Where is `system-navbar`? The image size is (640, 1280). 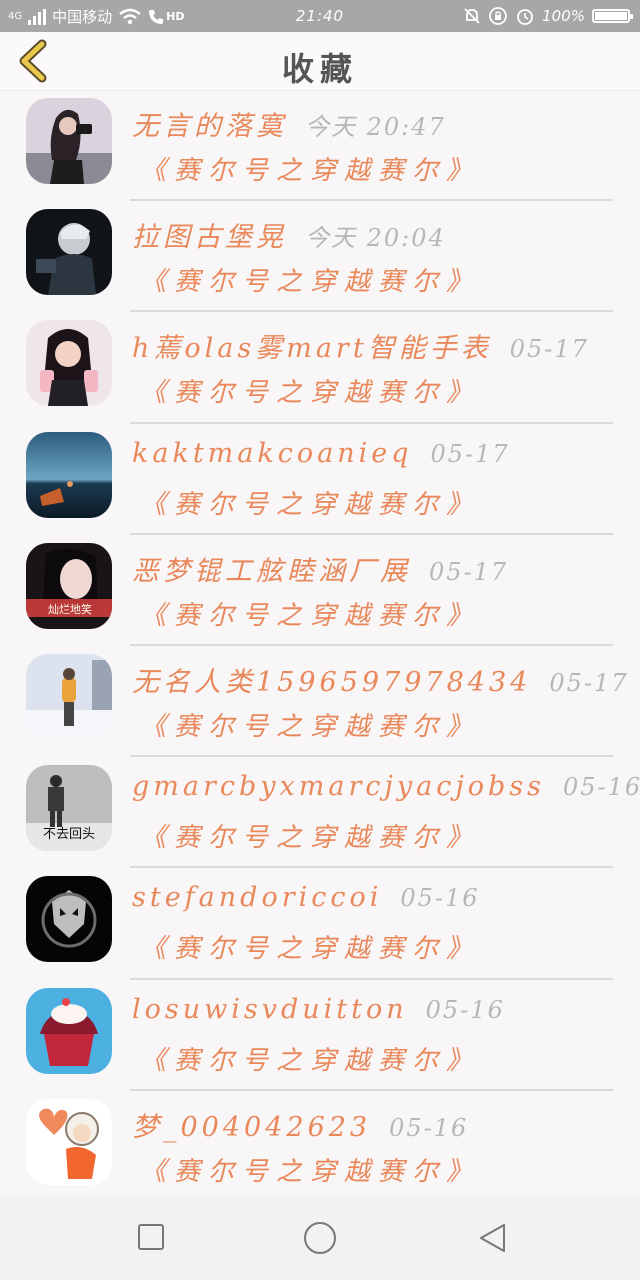
system-navbar is located at coordinates (320, 1237).